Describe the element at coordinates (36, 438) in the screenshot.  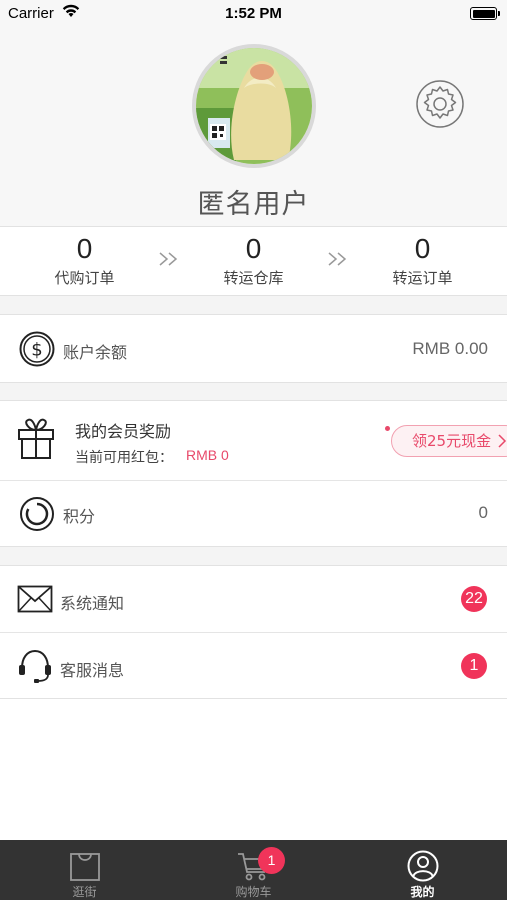
I see `gift-icon` at that location.